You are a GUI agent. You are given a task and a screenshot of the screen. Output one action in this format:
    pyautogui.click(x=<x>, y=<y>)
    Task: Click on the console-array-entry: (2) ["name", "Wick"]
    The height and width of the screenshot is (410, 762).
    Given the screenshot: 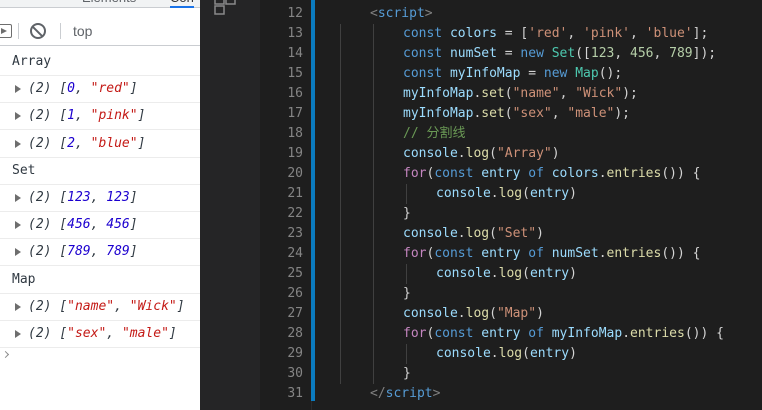 What is the action you would take?
    pyautogui.click(x=100, y=307)
    